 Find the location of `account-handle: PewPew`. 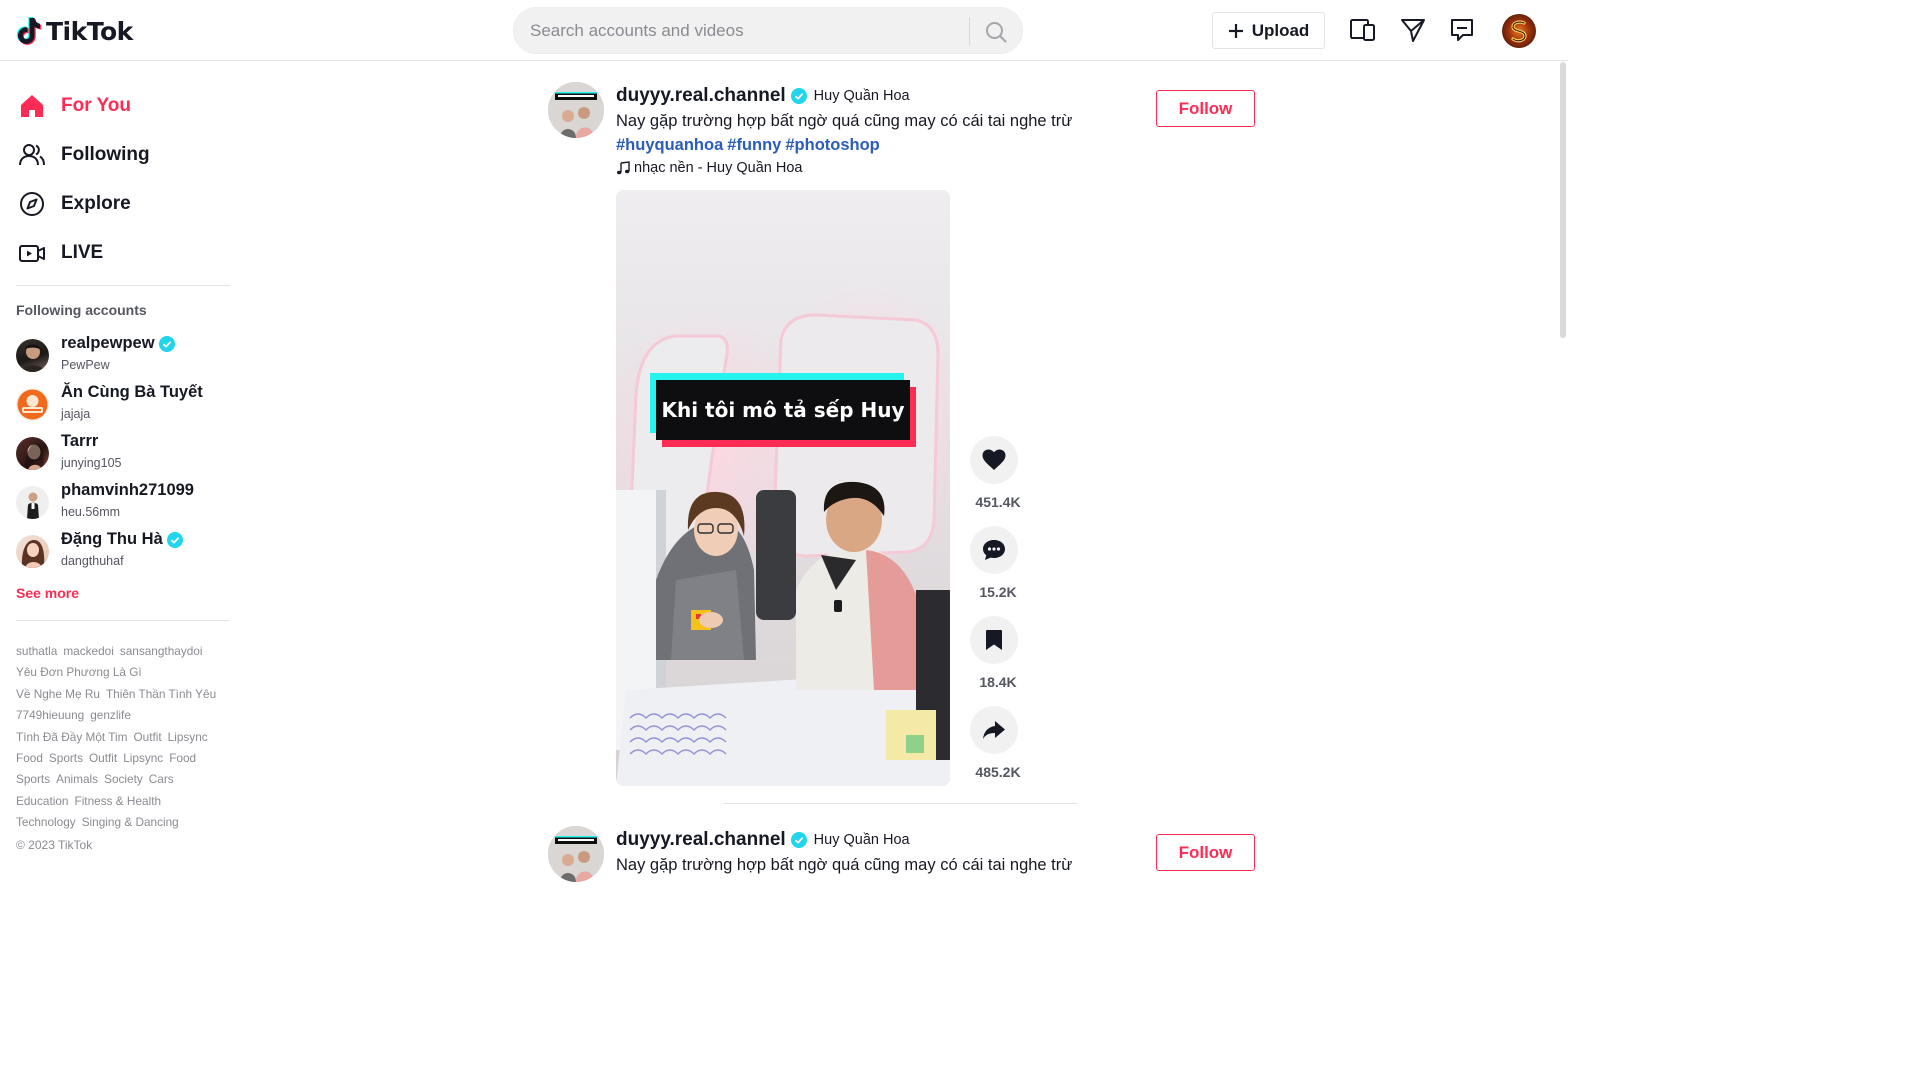

account-handle: PewPew is located at coordinates (85, 365).